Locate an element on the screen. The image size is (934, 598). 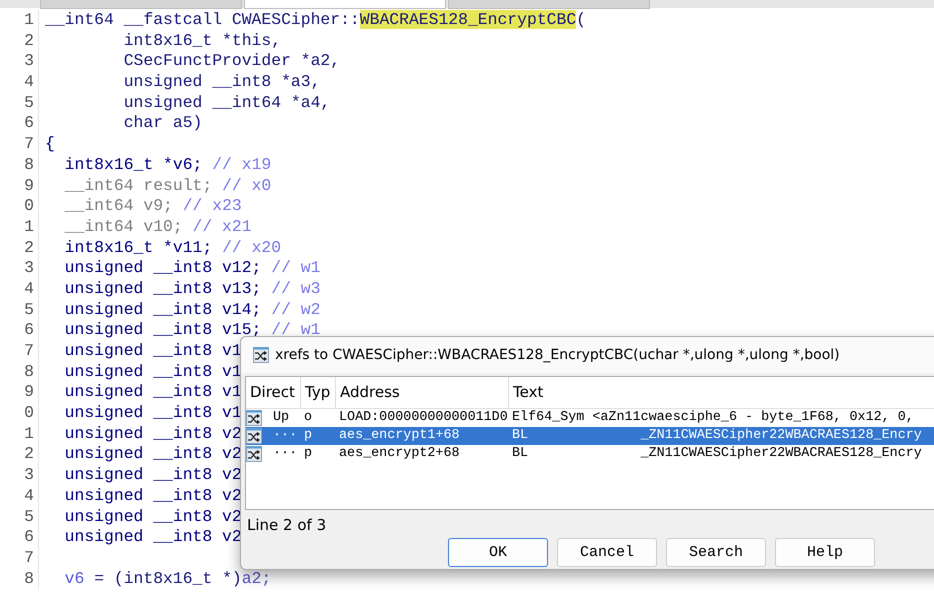
column-header: Typ is located at coordinates (318, 392).